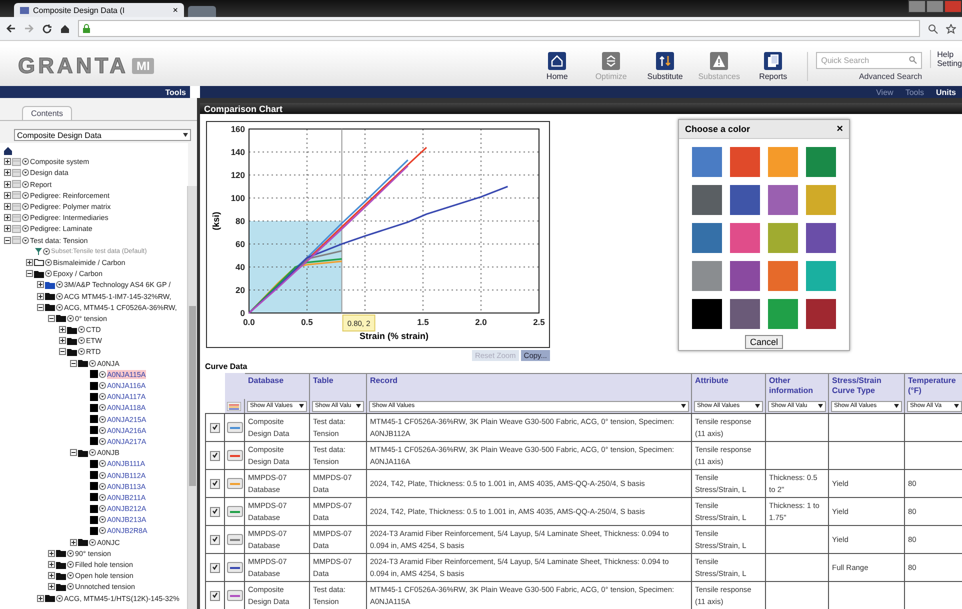  Describe the element at coordinates (917, 6) in the screenshot. I see `minimize-button` at that location.